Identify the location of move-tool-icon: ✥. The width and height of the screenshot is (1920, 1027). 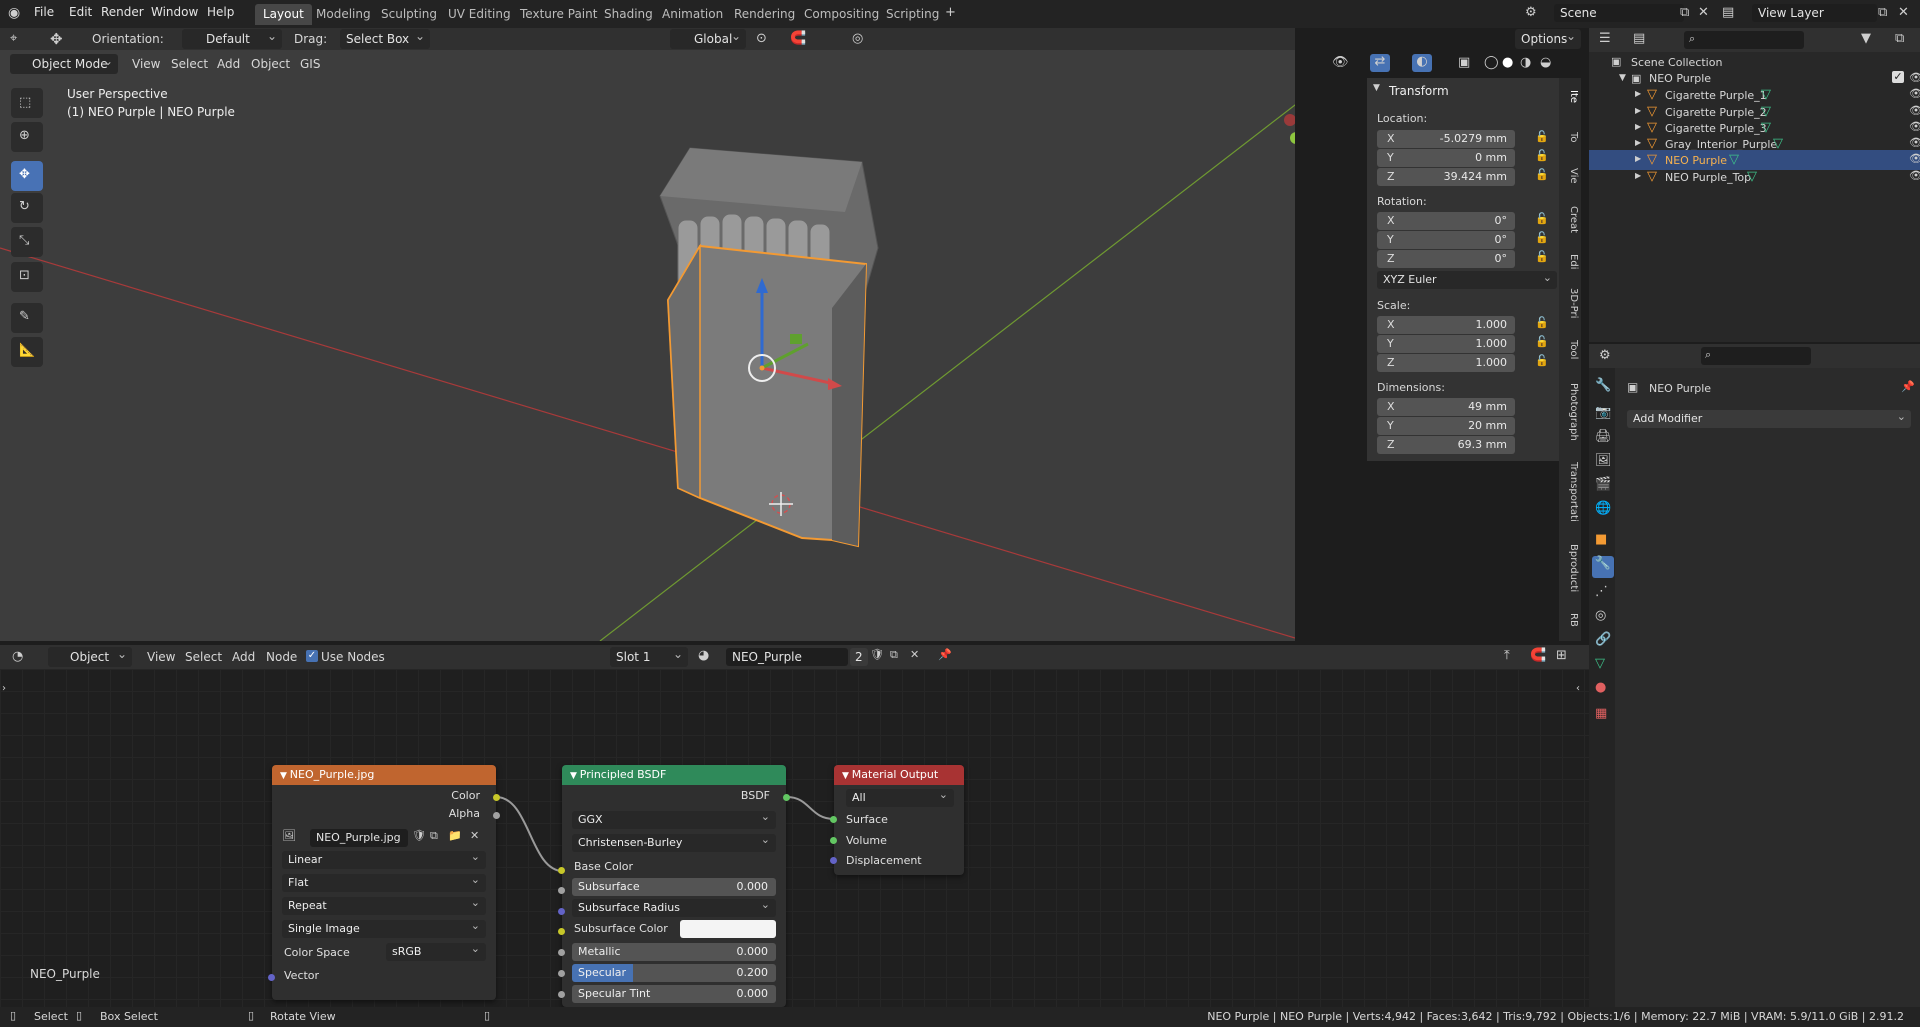
(56, 39).